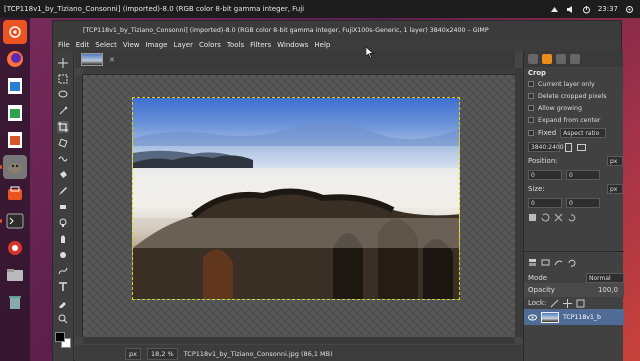 The image size is (640, 361). Describe the element at coordinates (561, 59) in the screenshot. I see `undo-history-tab-icon` at that location.